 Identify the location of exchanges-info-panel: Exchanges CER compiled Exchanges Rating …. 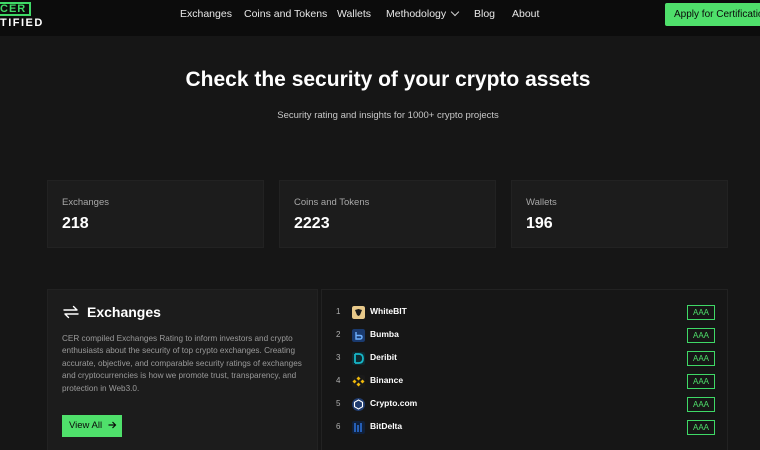
(182, 369).